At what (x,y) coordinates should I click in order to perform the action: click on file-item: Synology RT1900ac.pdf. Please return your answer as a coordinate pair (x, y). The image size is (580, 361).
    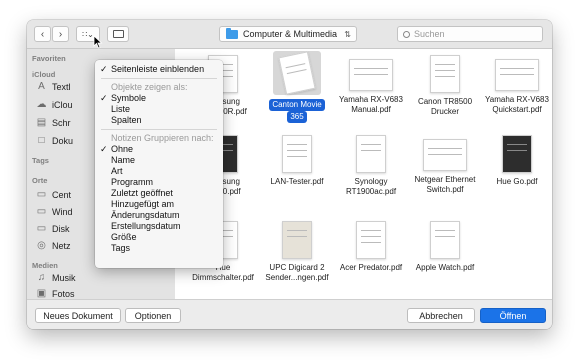
    Looking at the image, I should click on (371, 166).